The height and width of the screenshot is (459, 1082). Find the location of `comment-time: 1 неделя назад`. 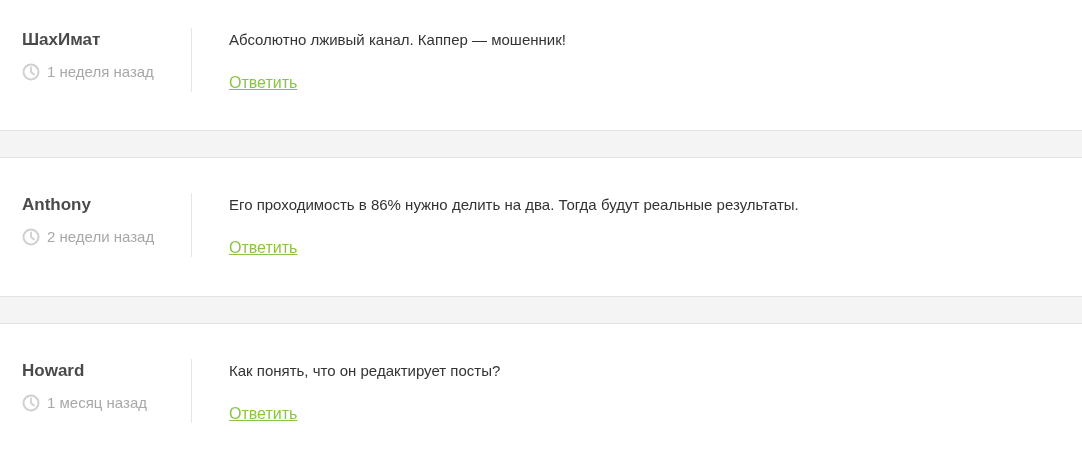

comment-time: 1 неделя назад is located at coordinates (100, 72).